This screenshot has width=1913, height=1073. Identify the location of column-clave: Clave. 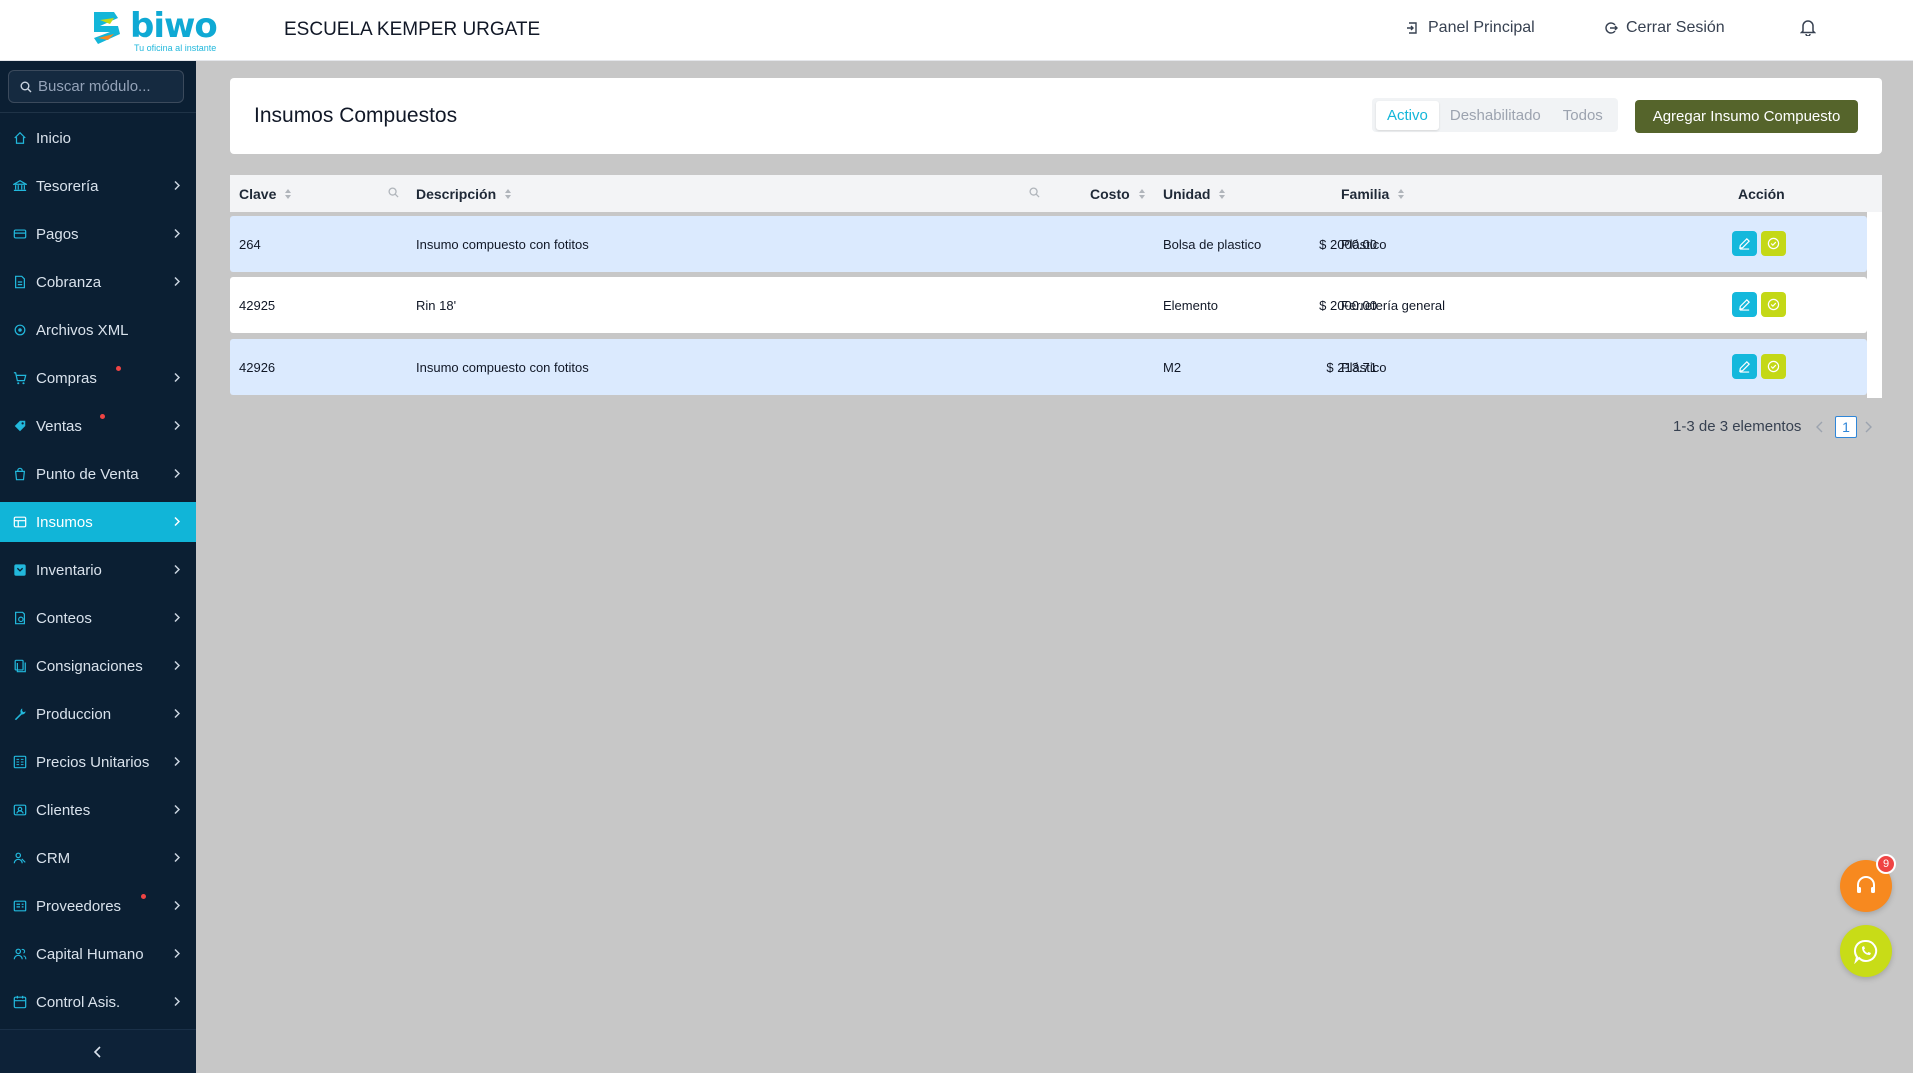
(265, 193).